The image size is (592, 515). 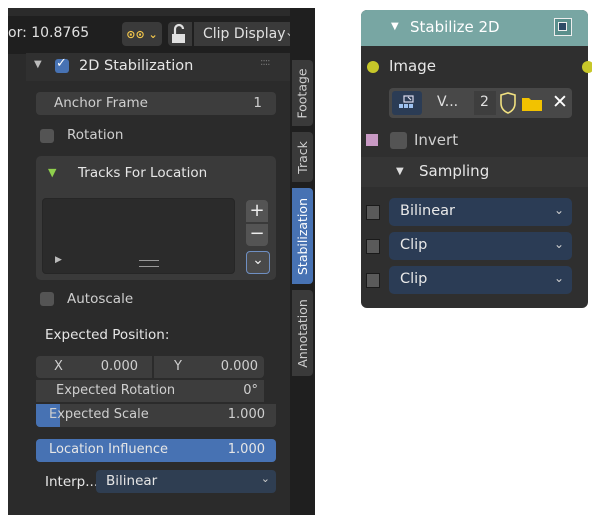 What do you see at coordinates (373, 280) in the screenshot?
I see `clip-y-input-socket` at bounding box center [373, 280].